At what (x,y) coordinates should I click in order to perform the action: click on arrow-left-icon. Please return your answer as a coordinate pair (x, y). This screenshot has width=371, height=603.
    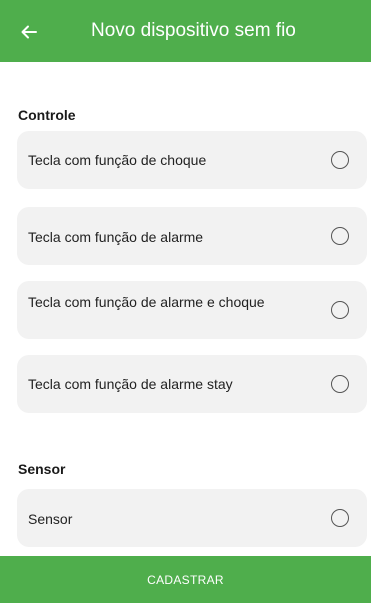
    Looking at the image, I should click on (29, 32).